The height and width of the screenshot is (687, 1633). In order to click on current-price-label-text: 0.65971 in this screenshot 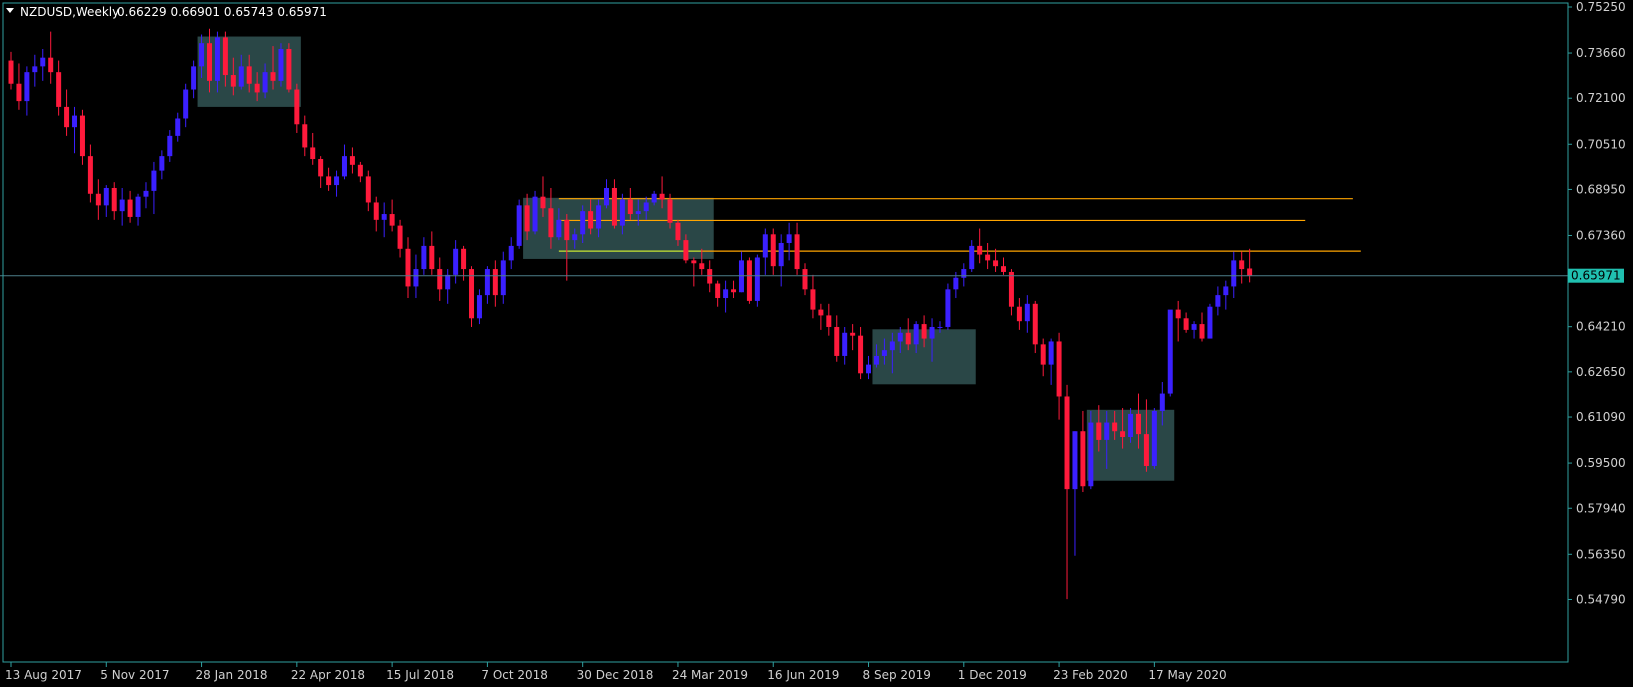, I will do `click(1596, 276)`.